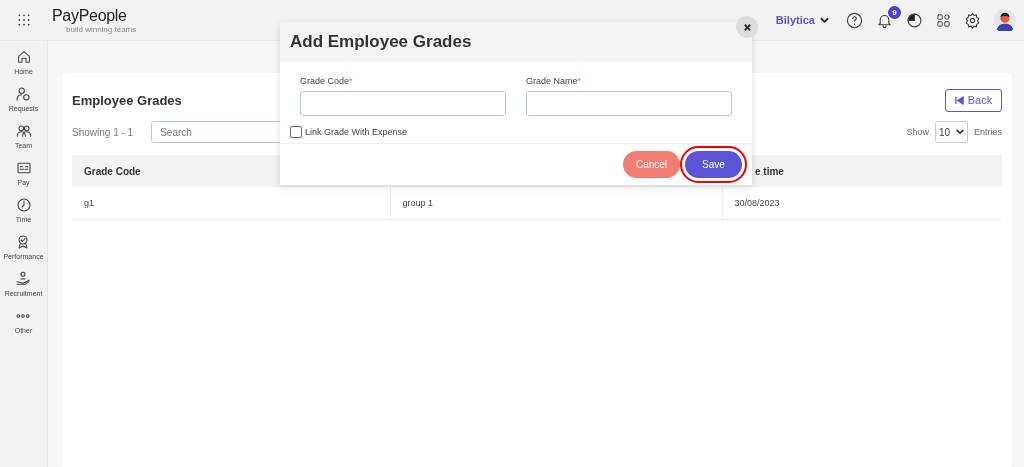 The width and height of the screenshot is (1024, 467). I want to click on logo: PayPeople, so click(90, 15).